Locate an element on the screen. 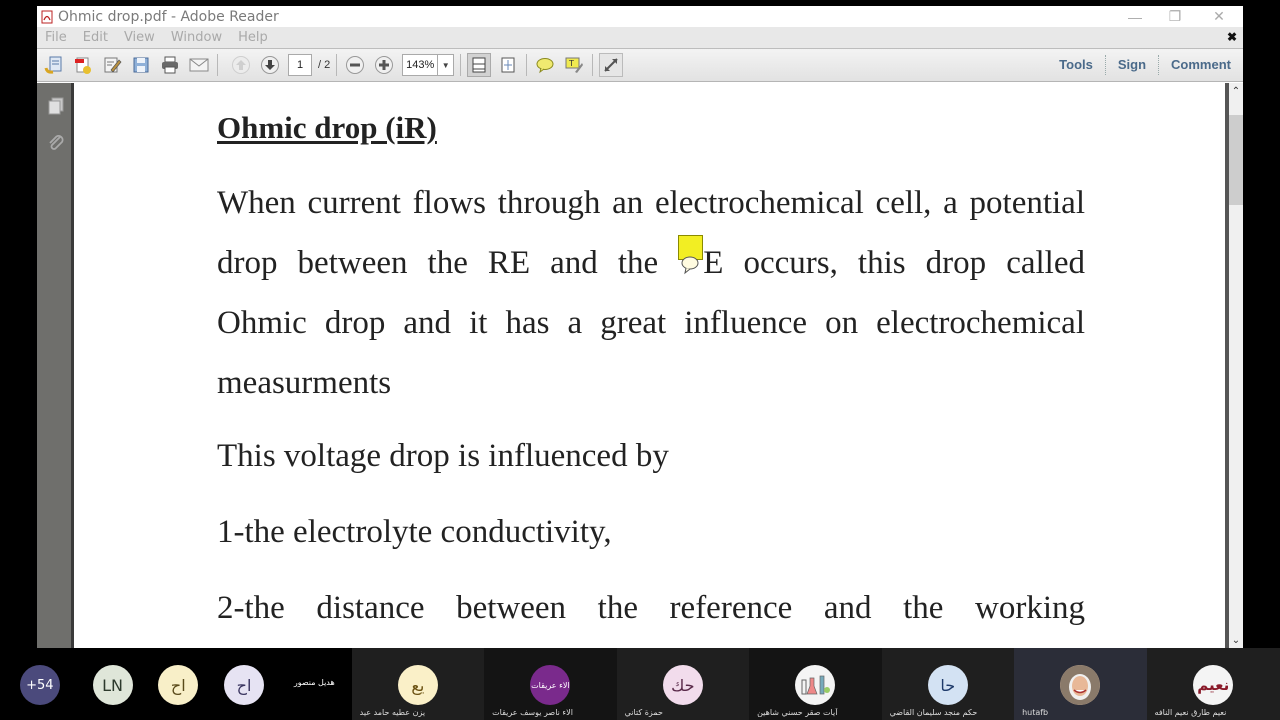  edit-icon is located at coordinates (113, 65).